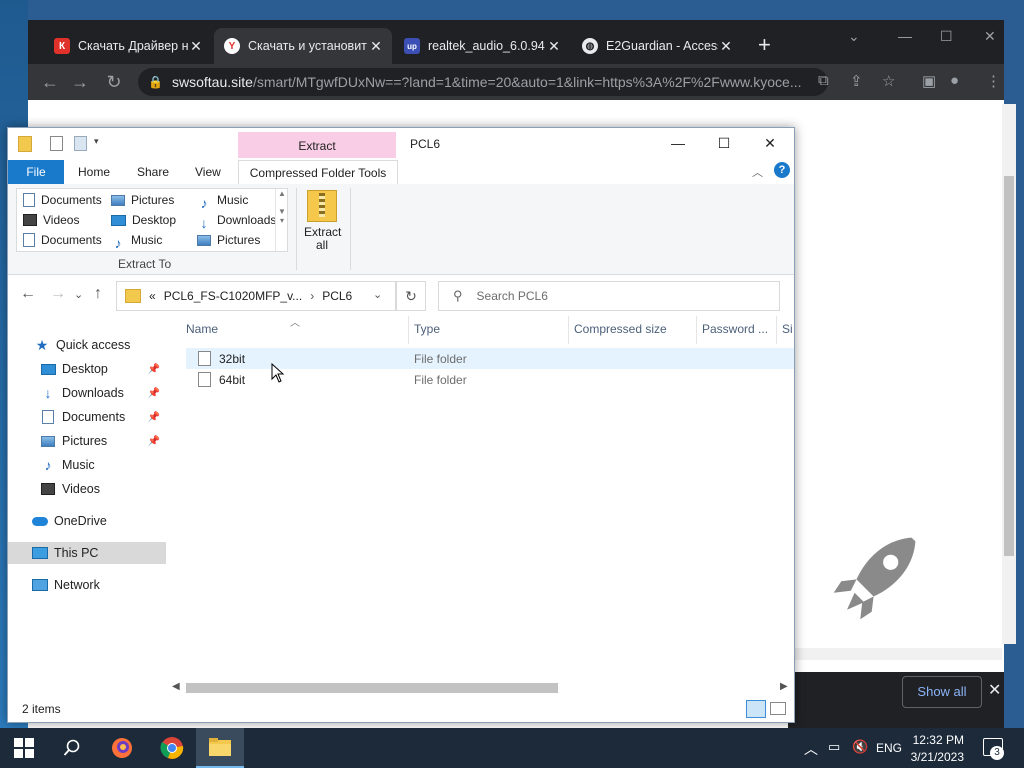 The image size is (1024, 768). What do you see at coordinates (228, 240) in the screenshot?
I see `extract-to-pictures-2: Pictures` at bounding box center [228, 240].